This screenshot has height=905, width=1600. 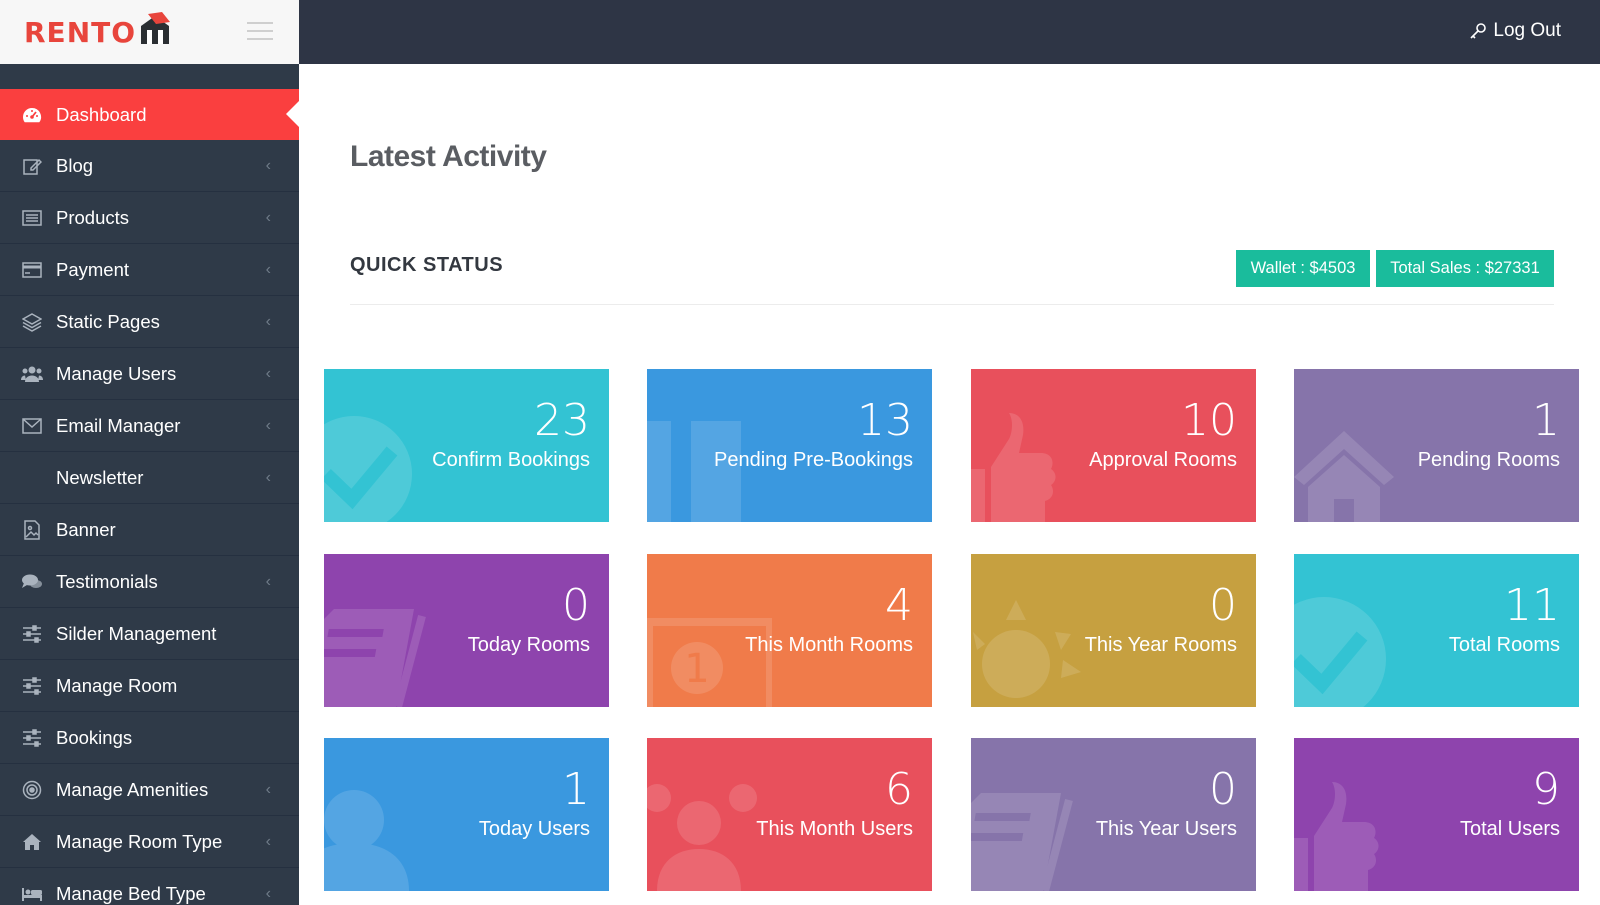 What do you see at coordinates (100, 477) in the screenshot?
I see `sidebar-item-label: Newsletter` at bounding box center [100, 477].